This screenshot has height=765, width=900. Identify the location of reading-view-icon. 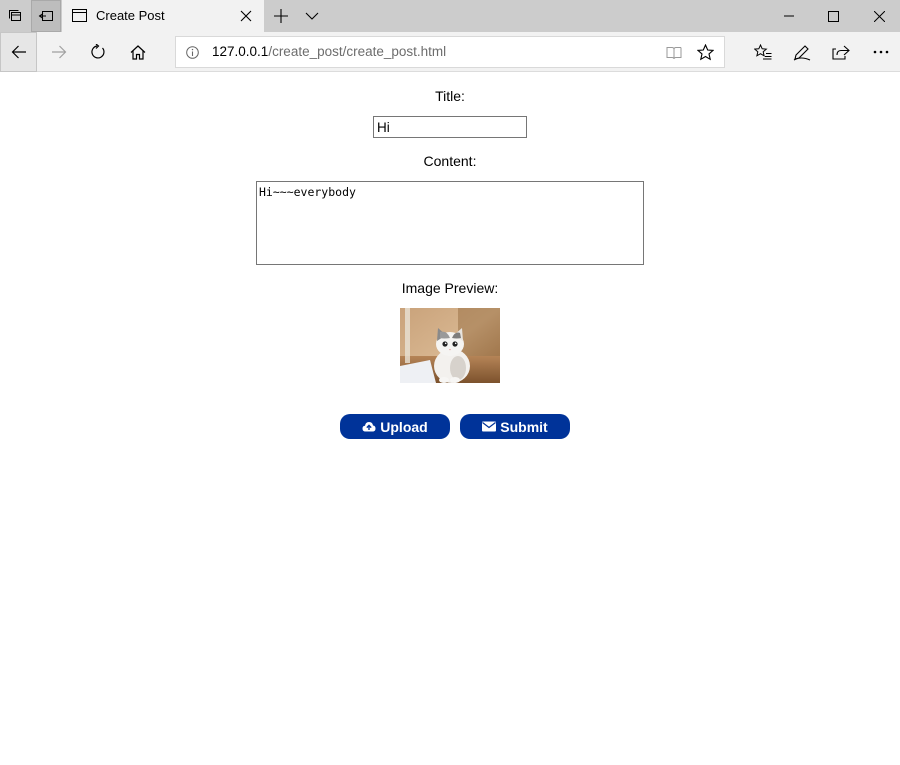
(674, 53).